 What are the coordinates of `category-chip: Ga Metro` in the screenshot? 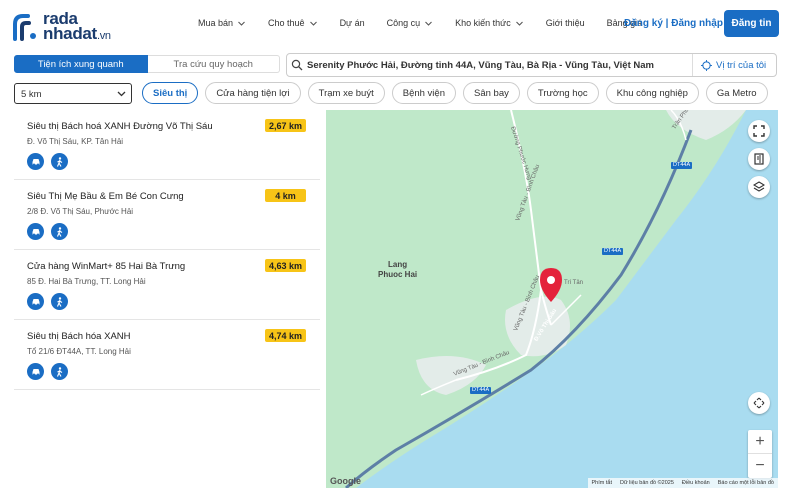 It's located at (736, 93).